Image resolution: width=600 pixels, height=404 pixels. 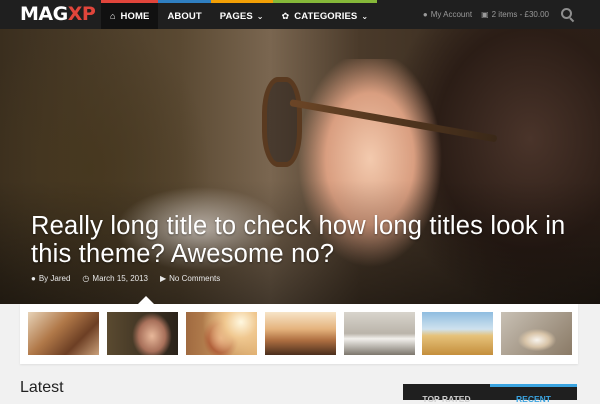 I want to click on site-logo: MAGXP, so click(x=58, y=14).